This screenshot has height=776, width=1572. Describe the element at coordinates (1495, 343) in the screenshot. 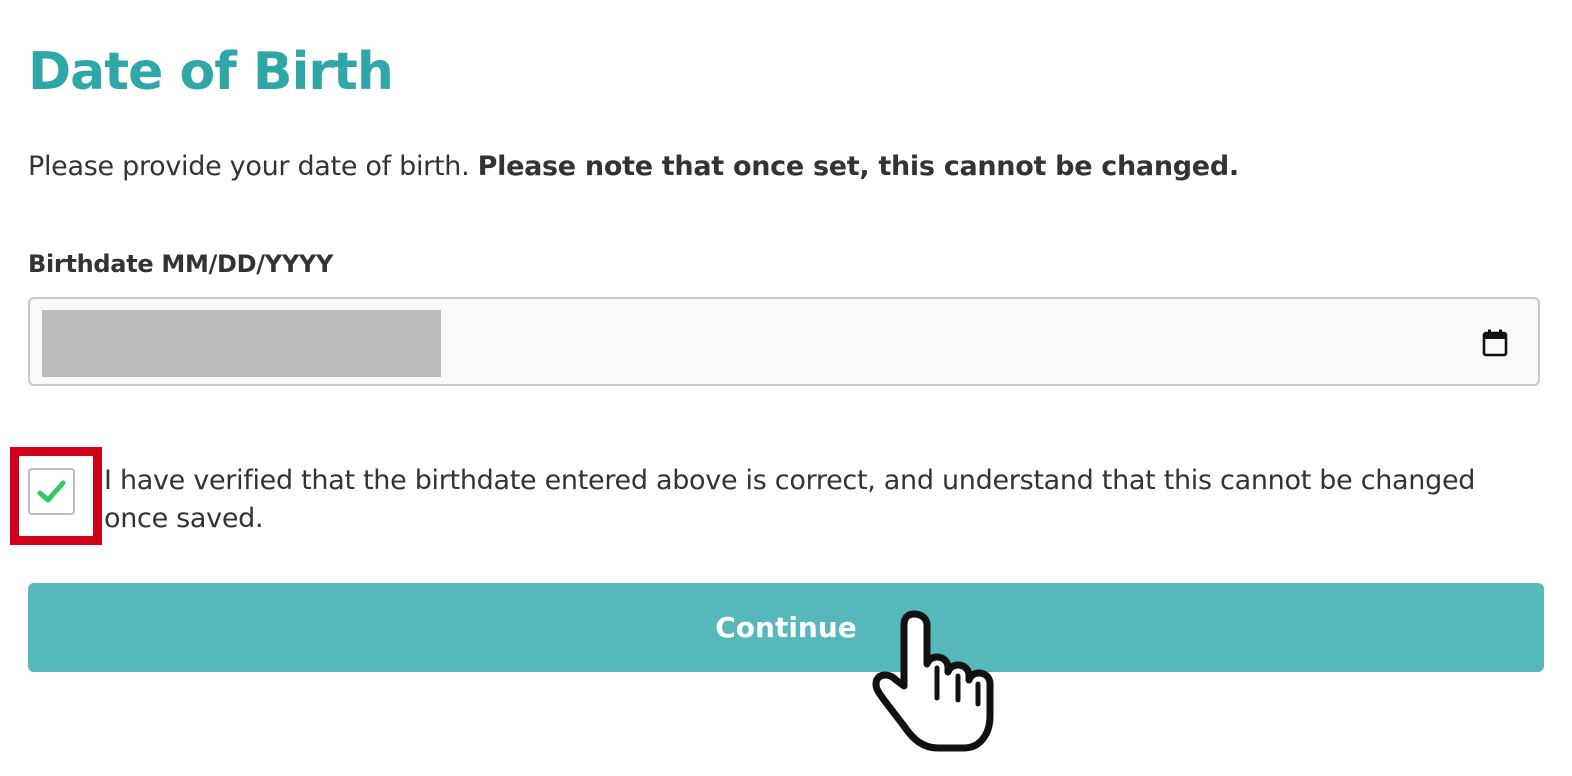

I see `calendar-icon` at that location.